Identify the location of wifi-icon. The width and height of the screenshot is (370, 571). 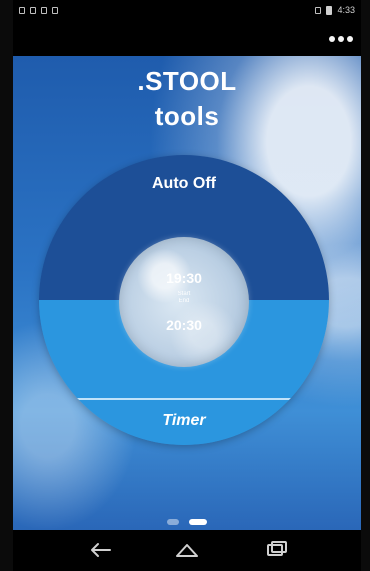
(318, 10).